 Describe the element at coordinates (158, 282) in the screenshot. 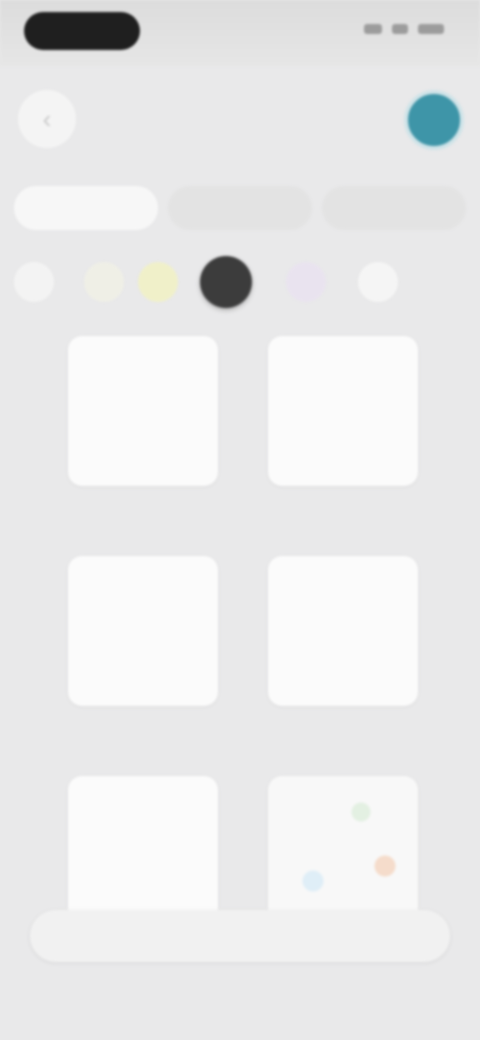

I see `swatch-yellow` at that location.